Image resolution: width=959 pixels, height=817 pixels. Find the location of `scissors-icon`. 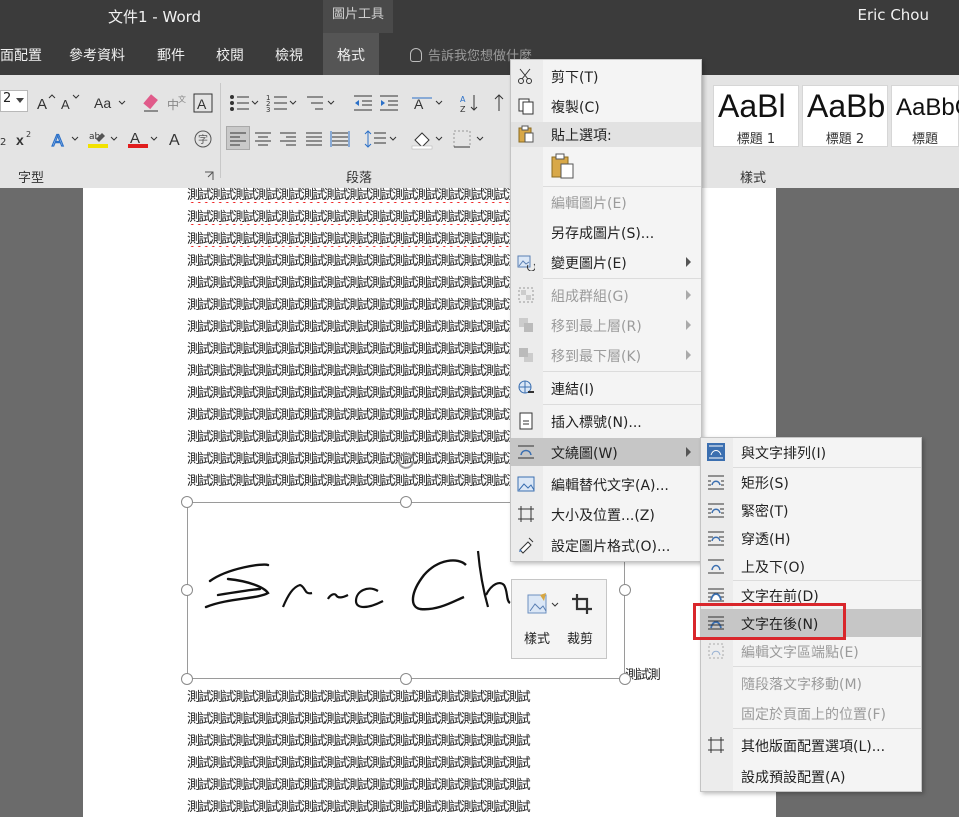

scissors-icon is located at coordinates (525, 76).